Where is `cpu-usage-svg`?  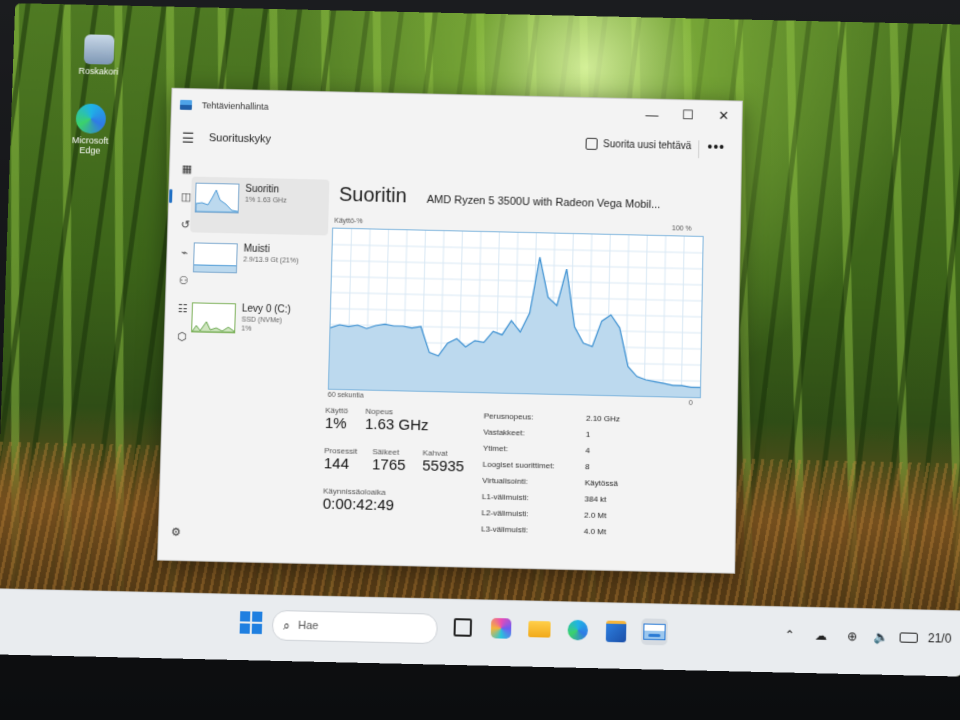 cpu-usage-svg is located at coordinates (516, 313).